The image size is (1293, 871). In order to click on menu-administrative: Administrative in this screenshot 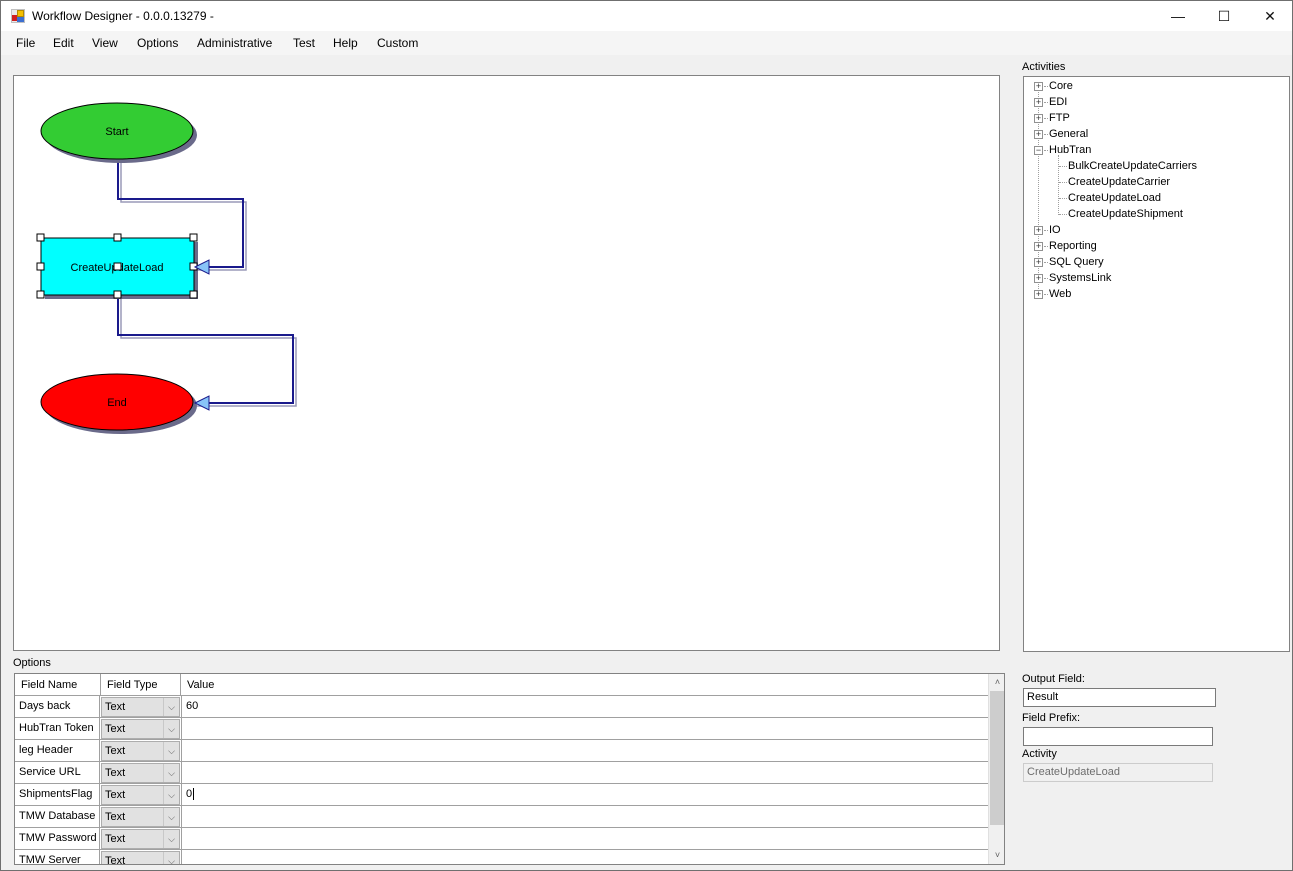, I will do `click(234, 43)`.